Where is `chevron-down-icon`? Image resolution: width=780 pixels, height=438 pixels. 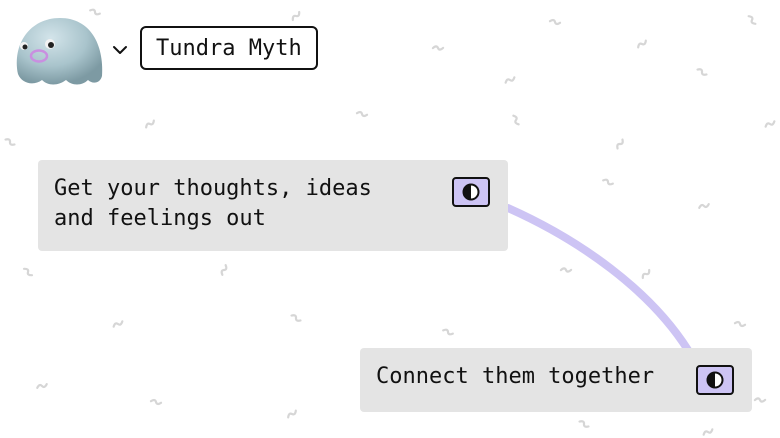
chevron-down-icon is located at coordinates (120, 50).